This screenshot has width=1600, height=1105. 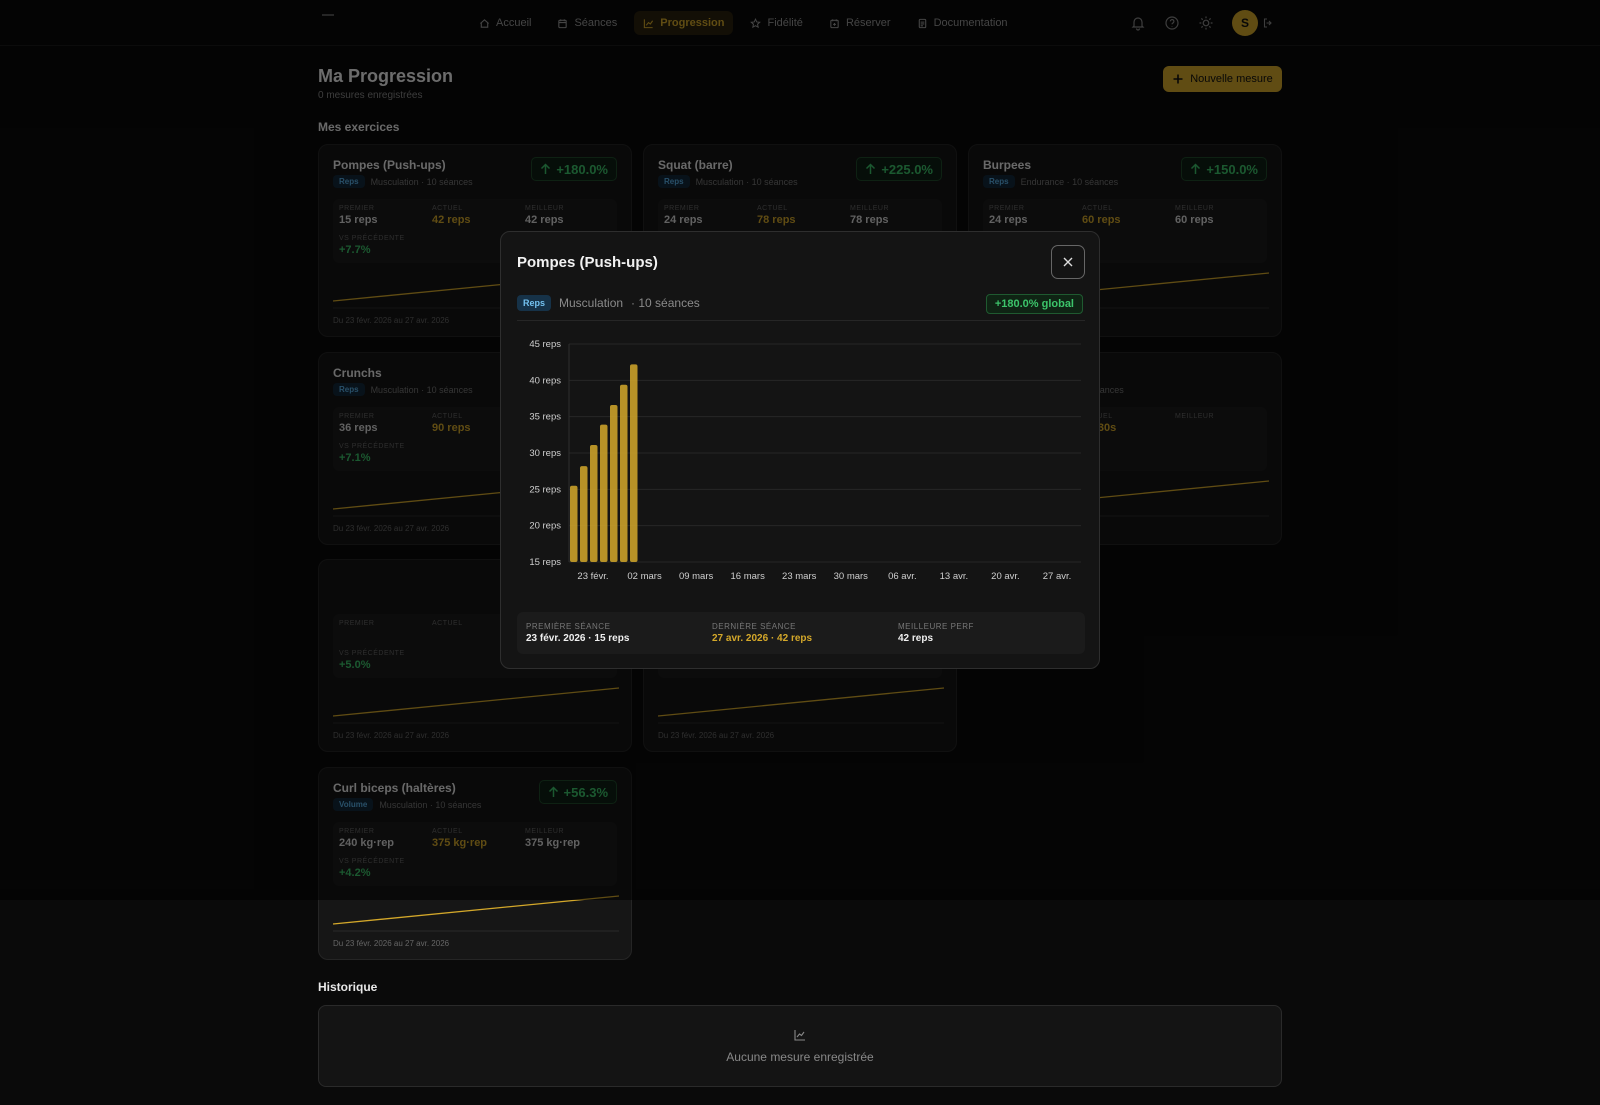 What do you see at coordinates (545, 562) in the screenshot?
I see `y-tick-label: 15 reps` at bounding box center [545, 562].